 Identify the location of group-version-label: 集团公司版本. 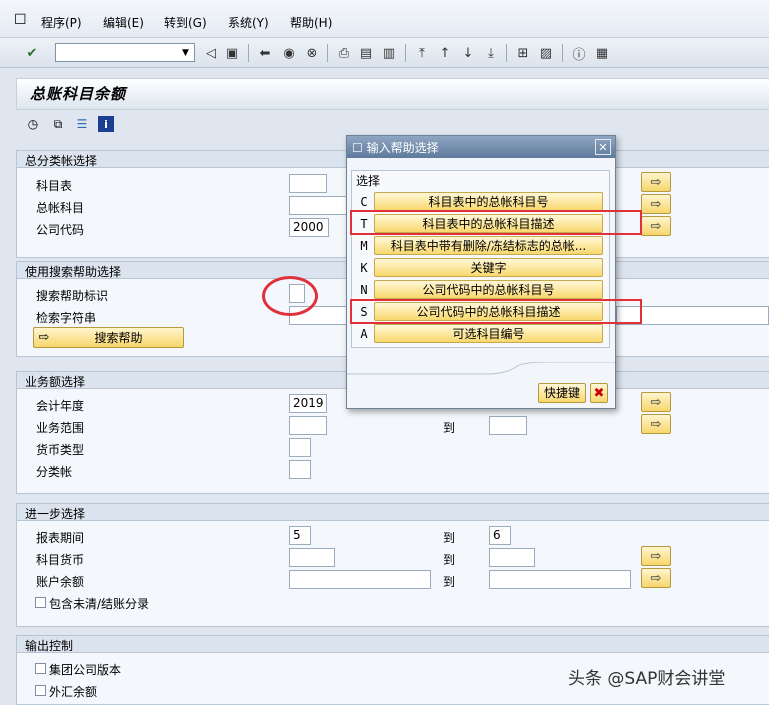
(85, 670).